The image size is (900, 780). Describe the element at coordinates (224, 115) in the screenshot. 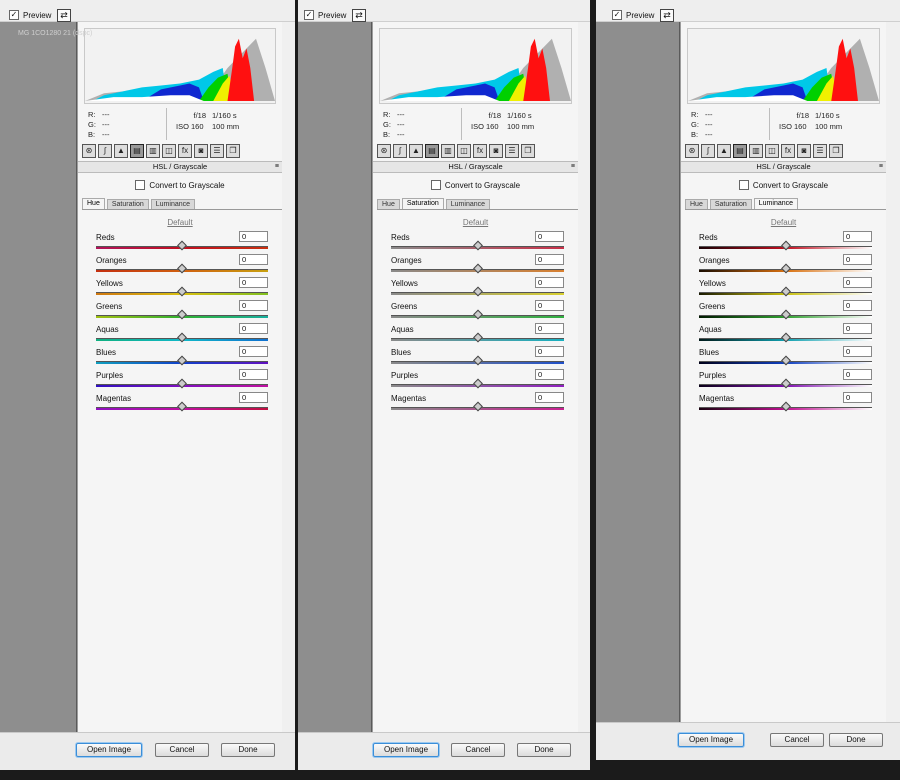

I see `shutter-value: 1/160 s` at that location.